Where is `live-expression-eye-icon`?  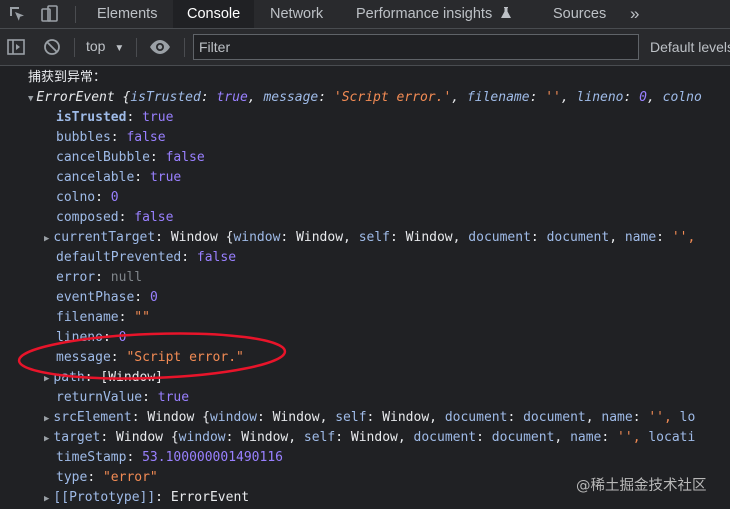 live-expression-eye-icon is located at coordinates (160, 47).